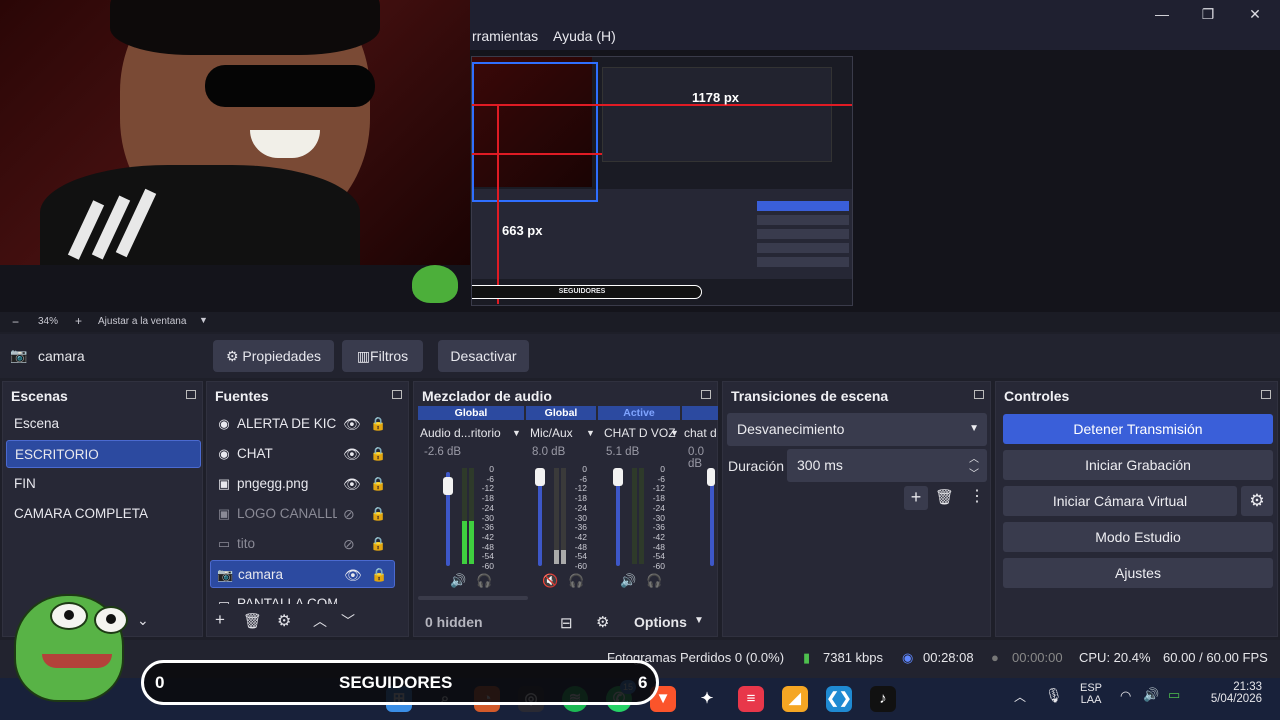 This screenshot has height=720, width=1280. What do you see at coordinates (717, 114) in the screenshot?
I see `nested-preview` at bounding box center [717, 114].